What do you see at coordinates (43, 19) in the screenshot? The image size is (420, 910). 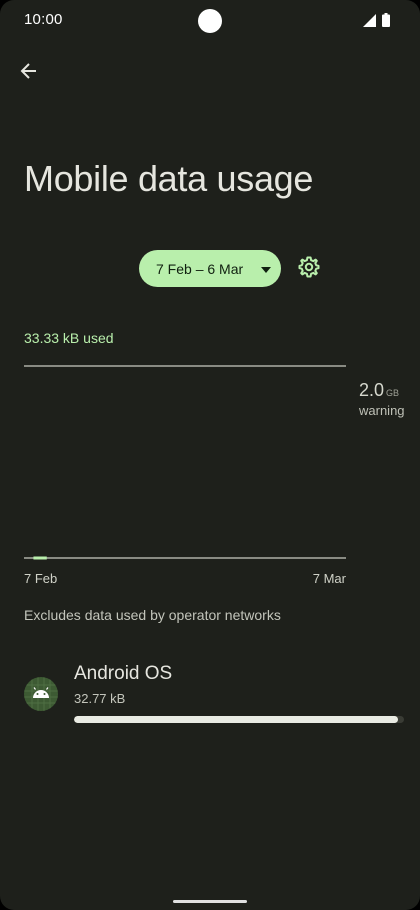 I see `status-time: 10:00` at bounding box center [43, 19].